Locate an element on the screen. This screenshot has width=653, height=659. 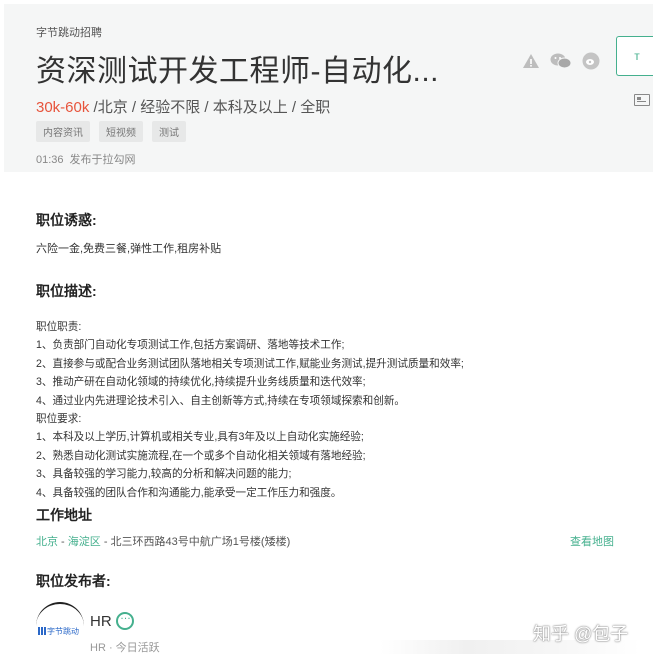
description-line: 1、本科及以上学历,计算机或相关专业,具有3年及以上自动化实施经验; is located at coordinates (200, 437).